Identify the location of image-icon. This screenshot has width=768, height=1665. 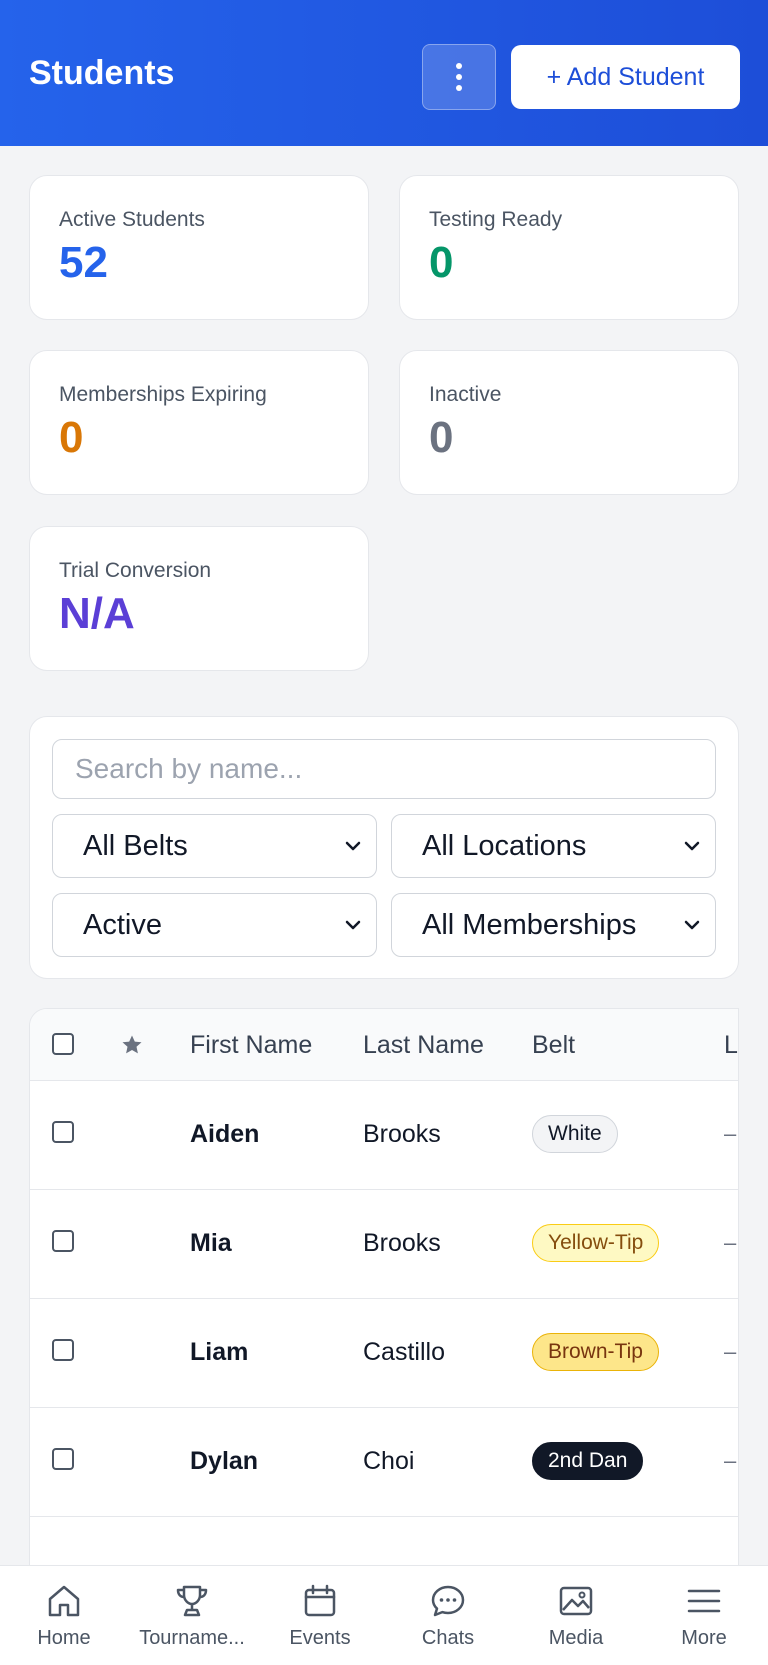
(576, 1601).